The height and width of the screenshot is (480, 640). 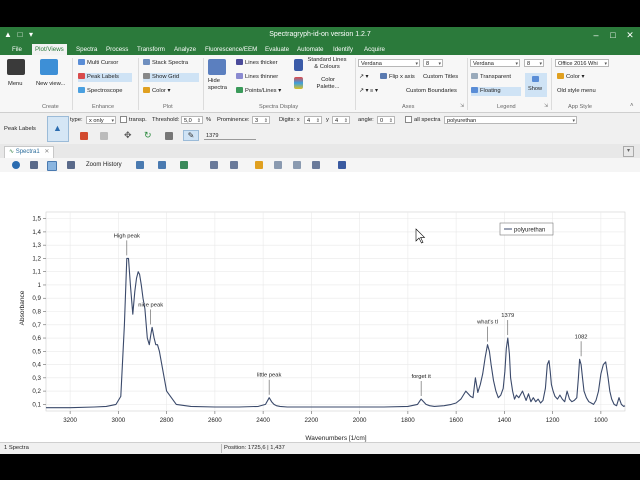 I want to click on close-button: ✕, so click(x=630, y=35).